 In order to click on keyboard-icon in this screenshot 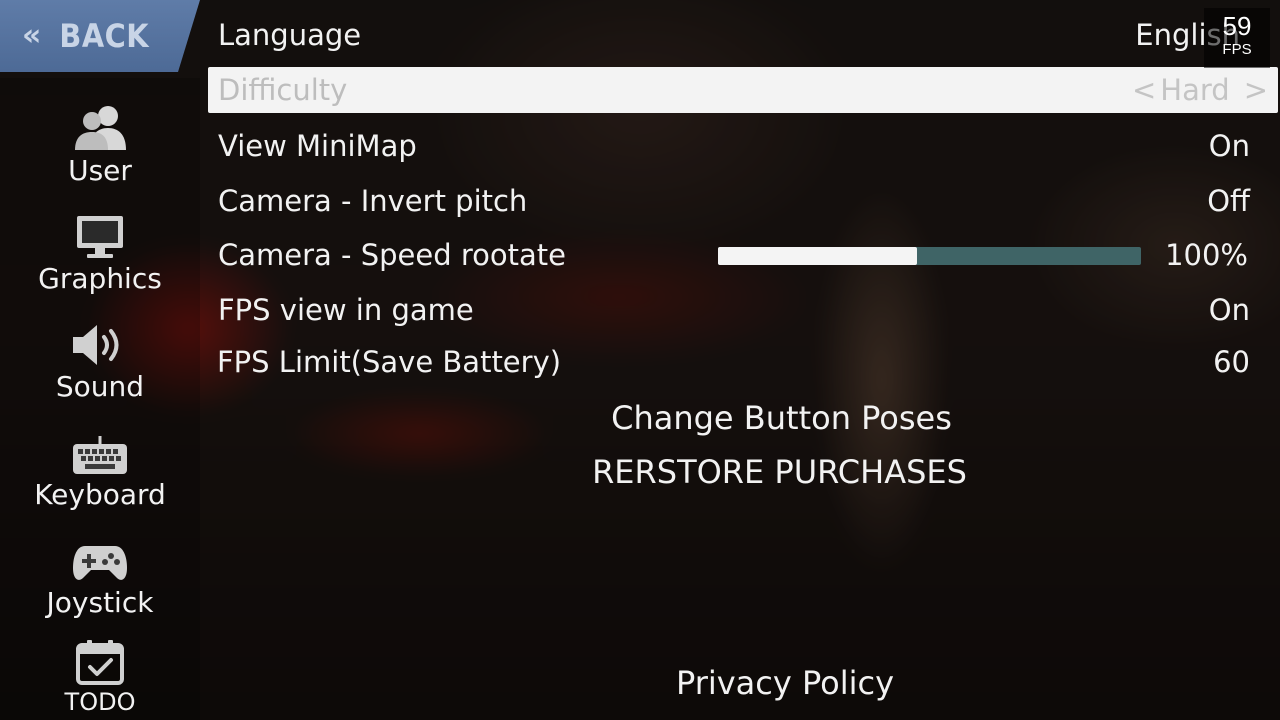, I will do `click(100, 455)`.